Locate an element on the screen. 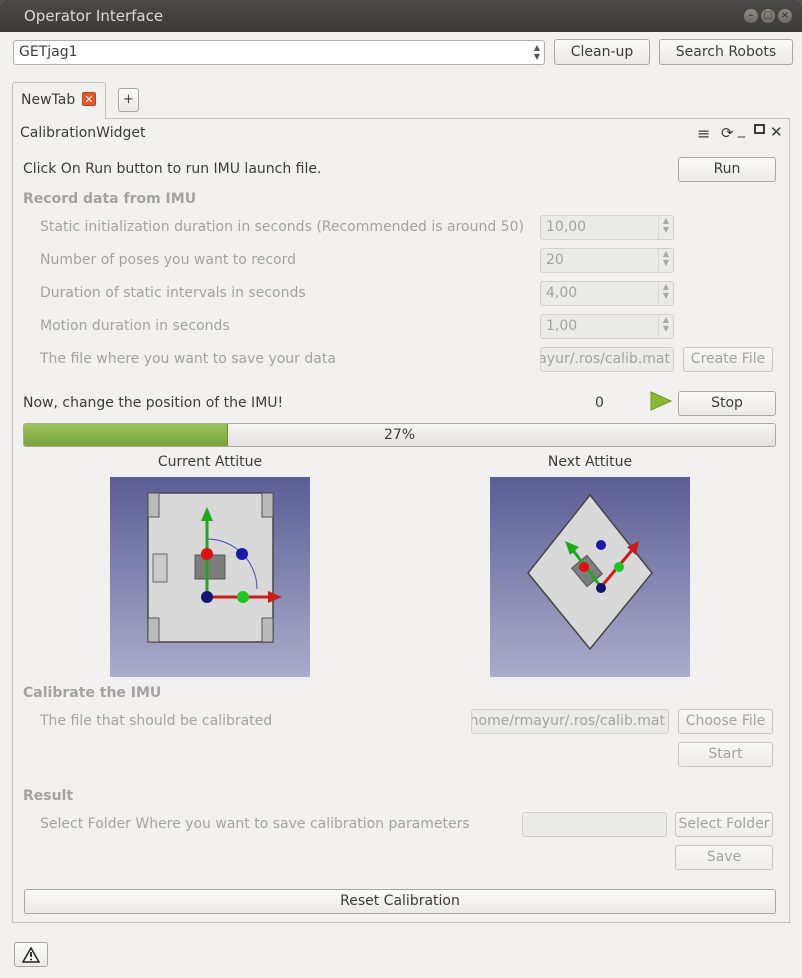 The image size is (802, 978). next-attitude-image is located at coordinates (590, 577).